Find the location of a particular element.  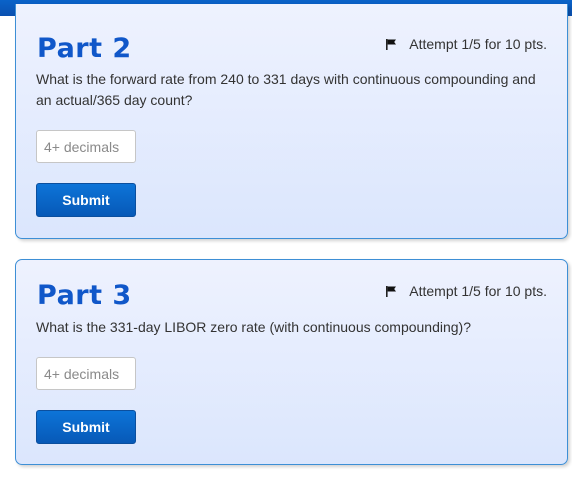

part-title: Part 2 is located at coordinates (84, 48).